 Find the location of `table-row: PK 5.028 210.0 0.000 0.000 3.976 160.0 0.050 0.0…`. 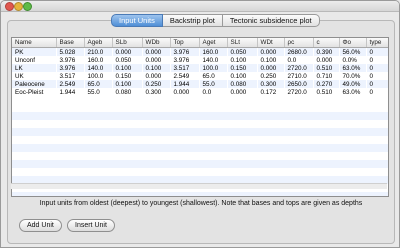

table-row: PK 5.028 210.0 0.000 0.000 3.976 160.0 0.050 0.0… is located at coordinates (200, 51).